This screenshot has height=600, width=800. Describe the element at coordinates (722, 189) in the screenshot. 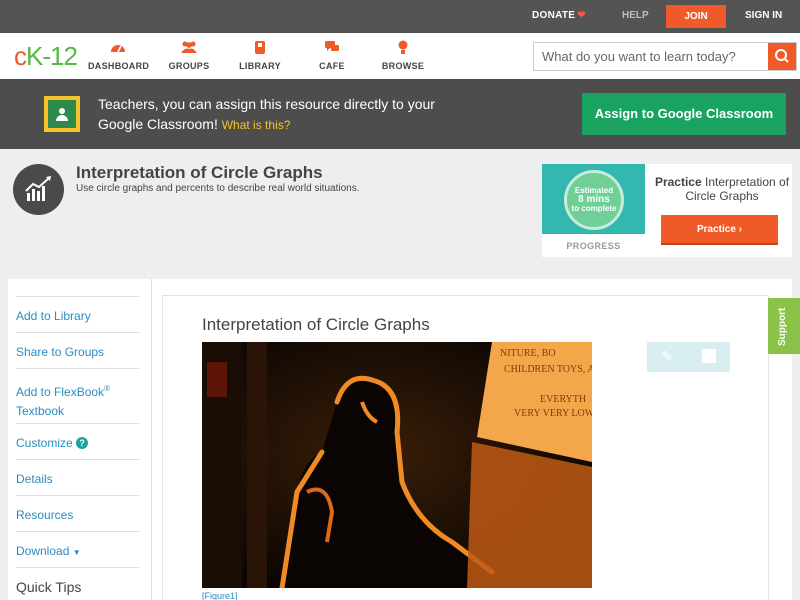

I see `practice-title: Practice Interpretation of Circle Graphs` at that location.